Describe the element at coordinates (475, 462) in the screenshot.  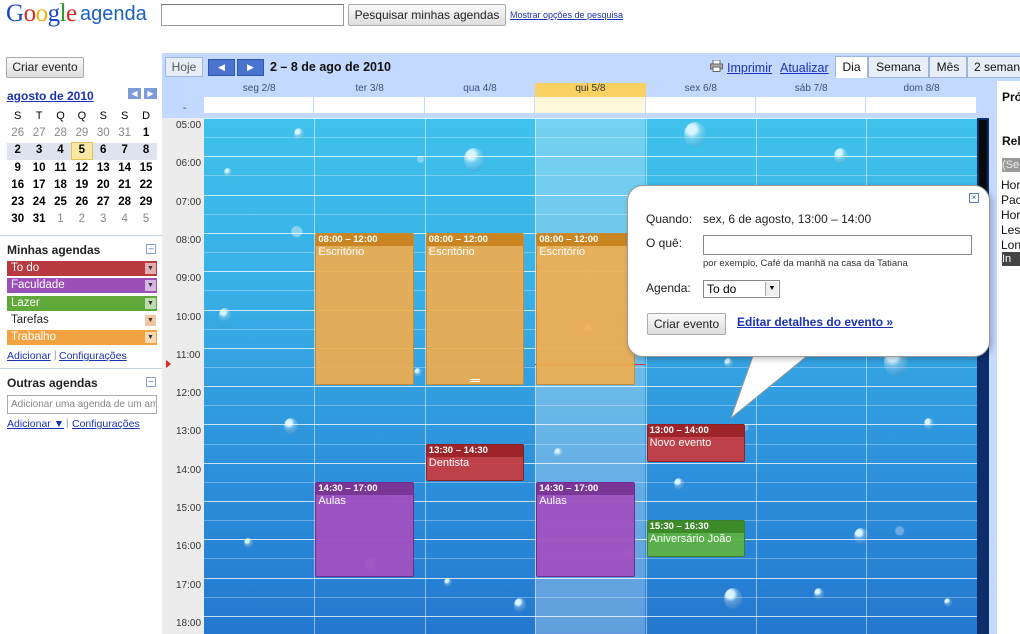
I see `event-block: 13:30 – 14:30 Dentista` at that location.